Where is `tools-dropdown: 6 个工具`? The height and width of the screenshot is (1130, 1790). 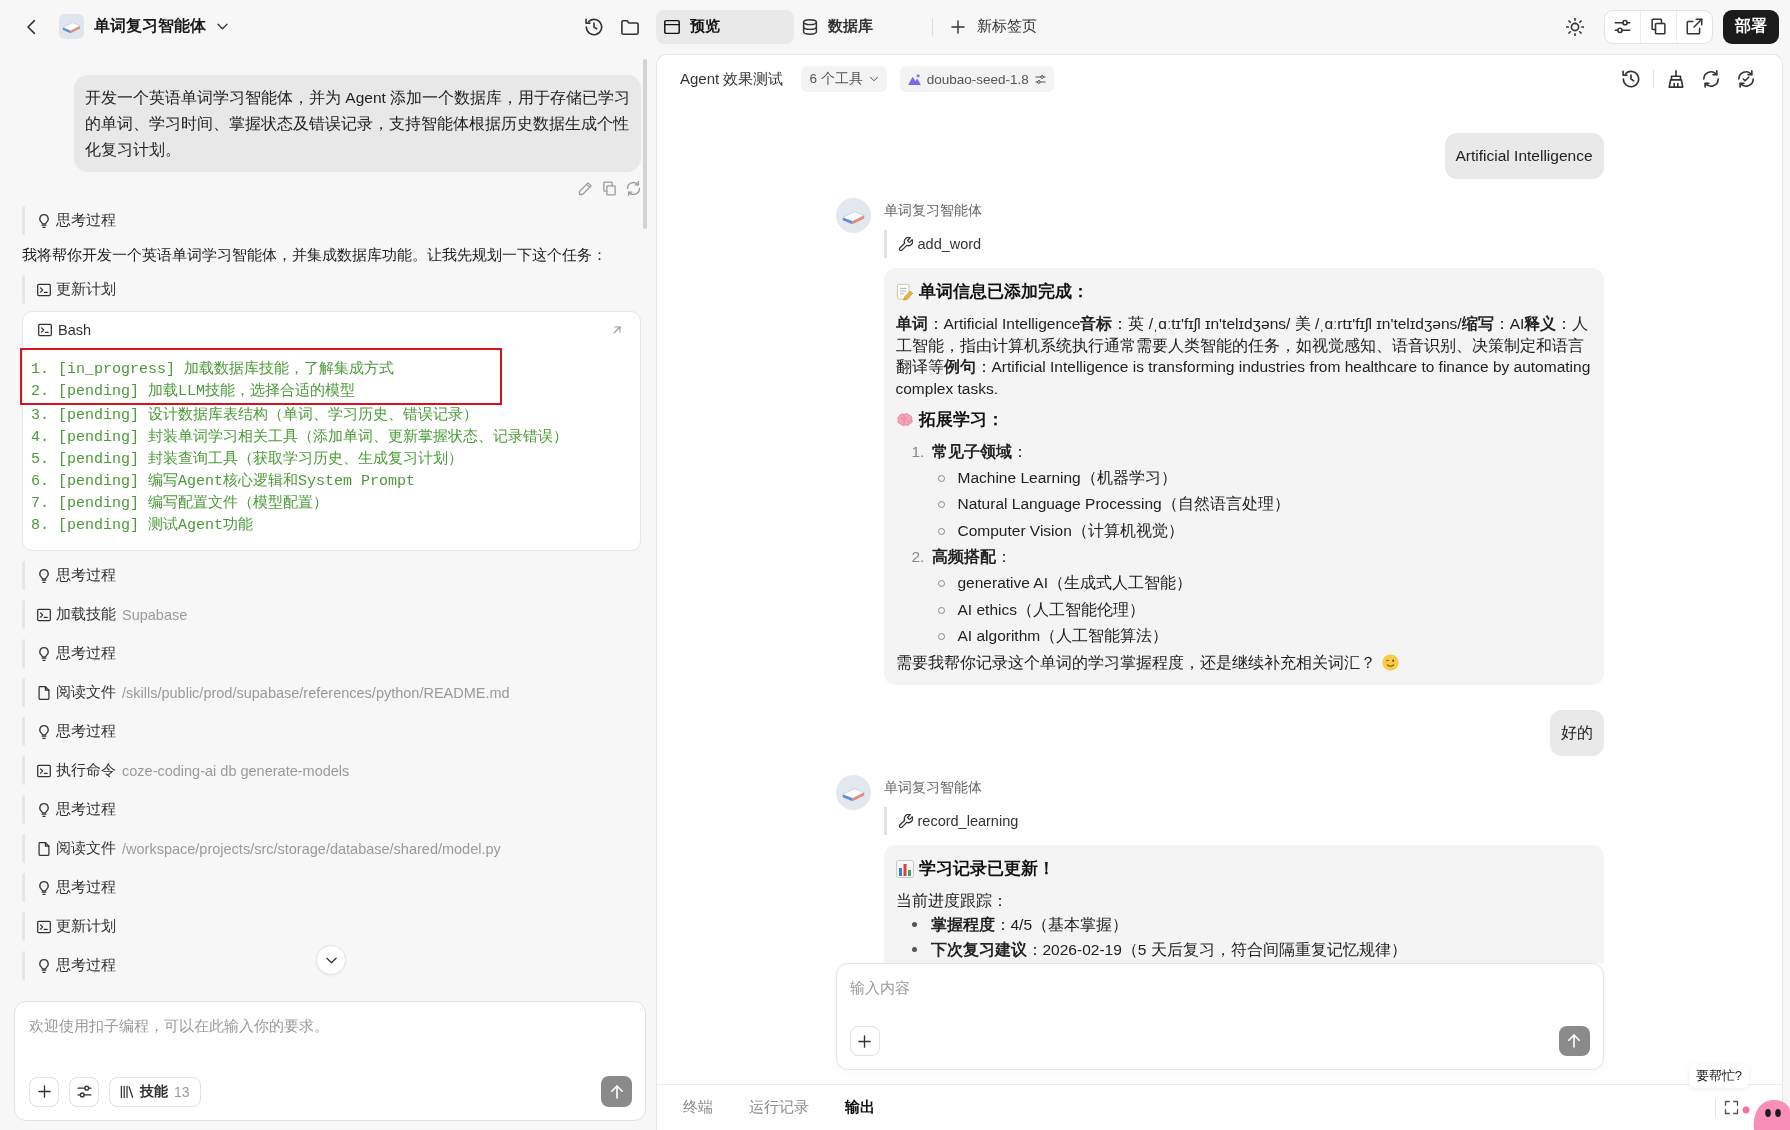 tools-dropdown: 6 个工具 is located at coordinates (844, 79).